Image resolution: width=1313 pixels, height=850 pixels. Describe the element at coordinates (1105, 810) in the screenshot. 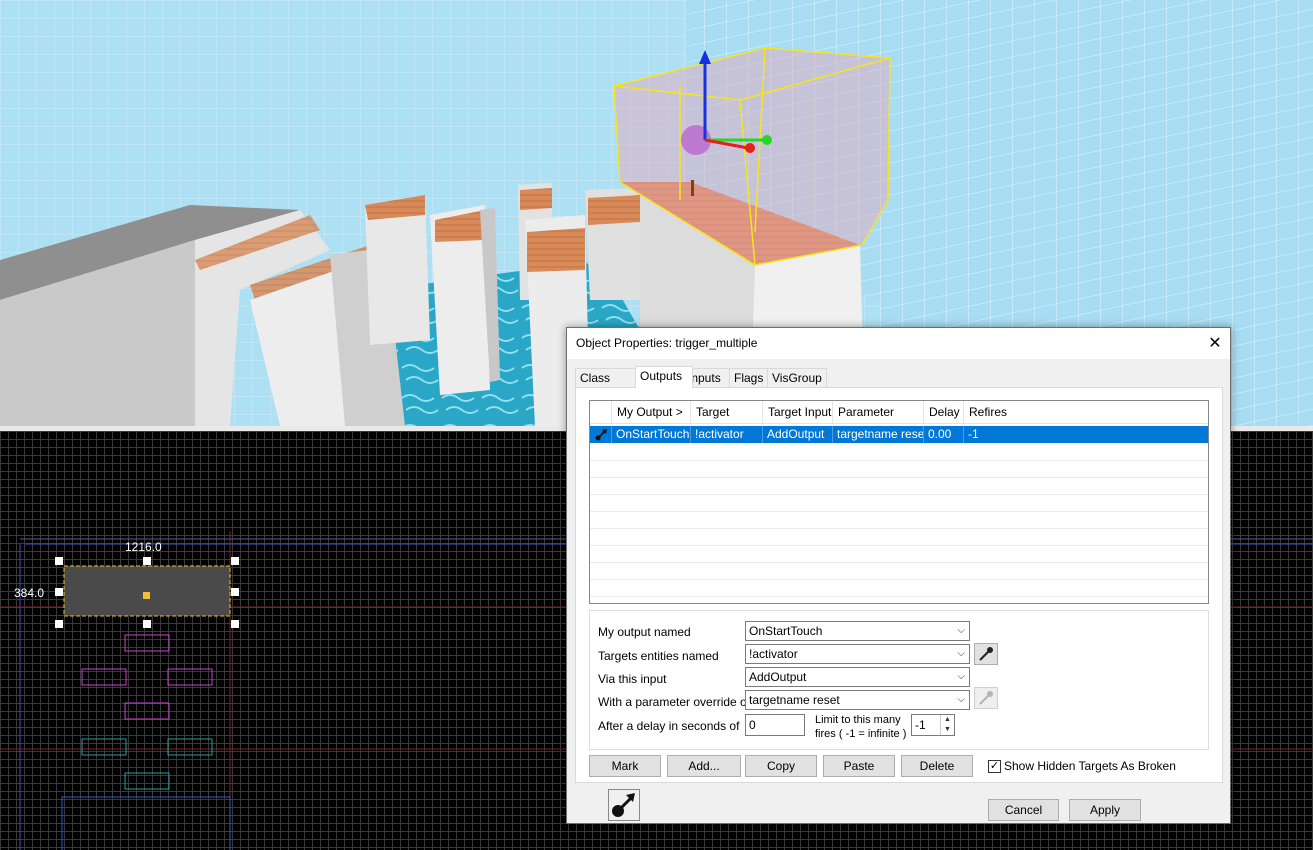

I see `apply-button: Apply` at that location.